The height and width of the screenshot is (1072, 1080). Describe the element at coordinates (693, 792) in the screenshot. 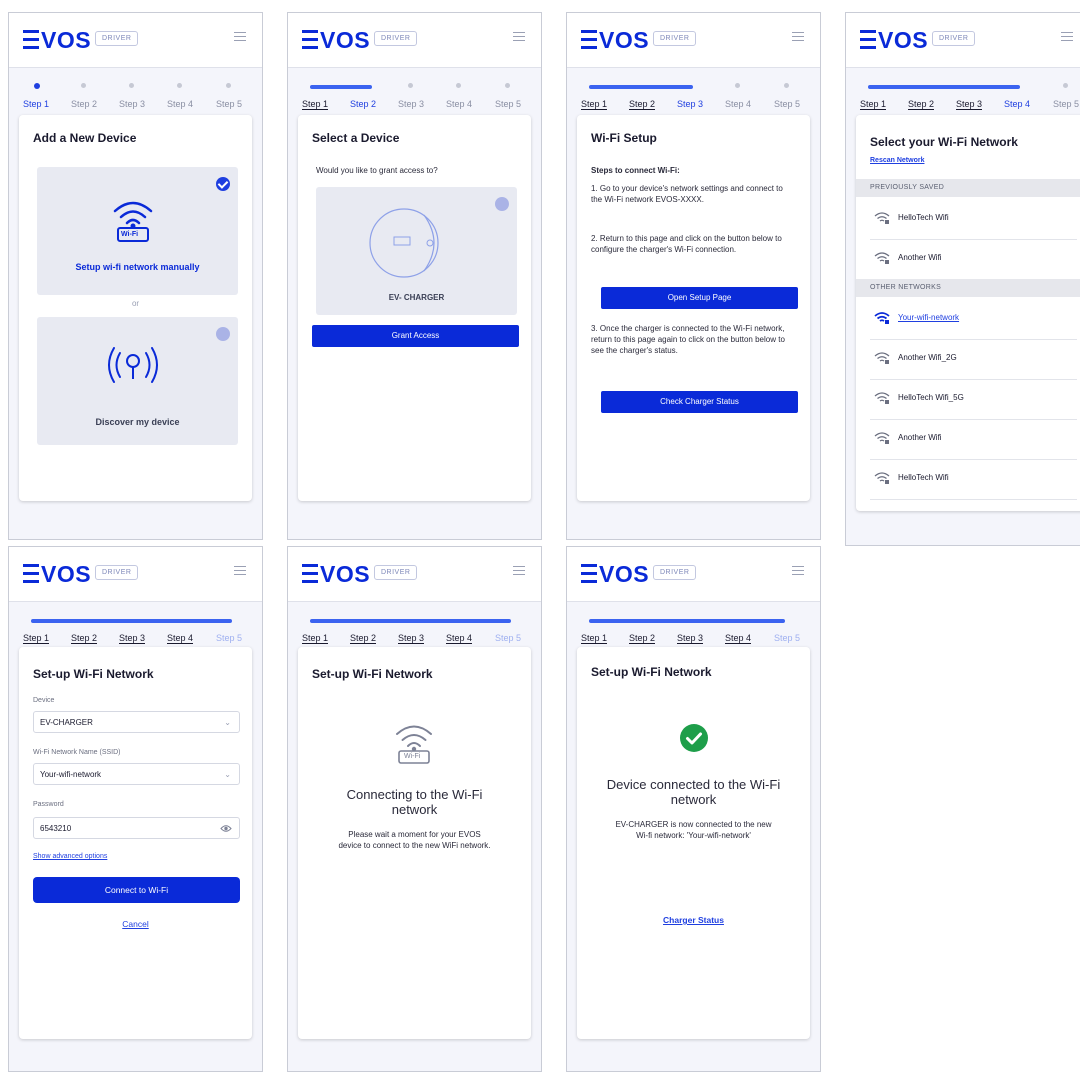

I see `connected-heading: Device connected to the Wi-Fi network` at that location.